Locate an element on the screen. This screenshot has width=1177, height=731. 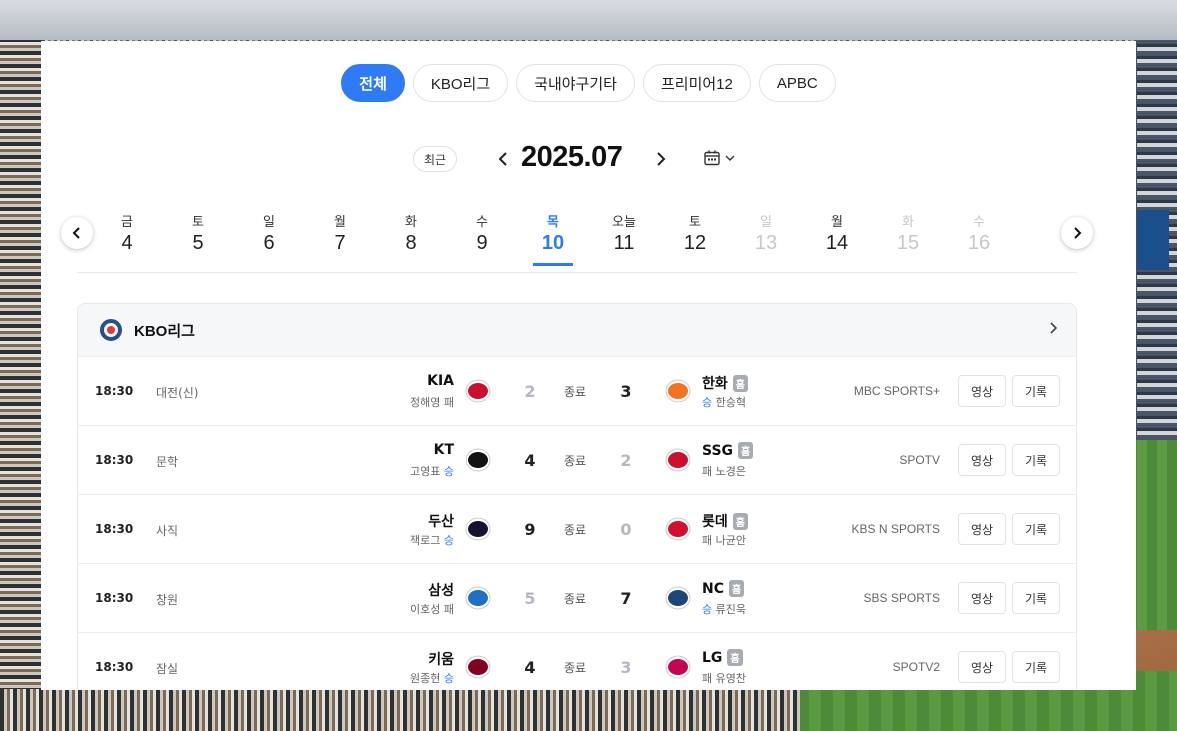
date-number: 5 is located at coordinates (198, 243).